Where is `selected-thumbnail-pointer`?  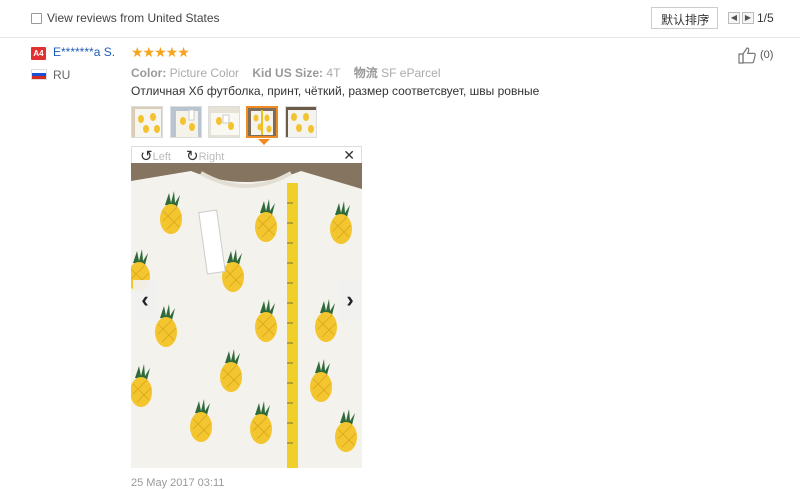 selected-thumbnail-pointer is located at coordinates (264, 142).